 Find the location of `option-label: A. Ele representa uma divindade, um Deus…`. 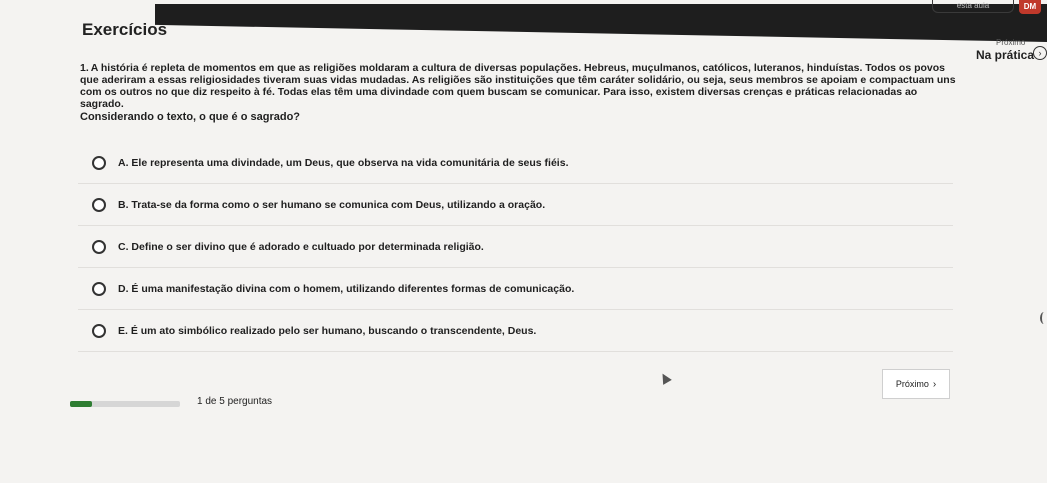

option-label: A. Ele representa uma divindade, um Deus… is located at coordinates (343, 162).